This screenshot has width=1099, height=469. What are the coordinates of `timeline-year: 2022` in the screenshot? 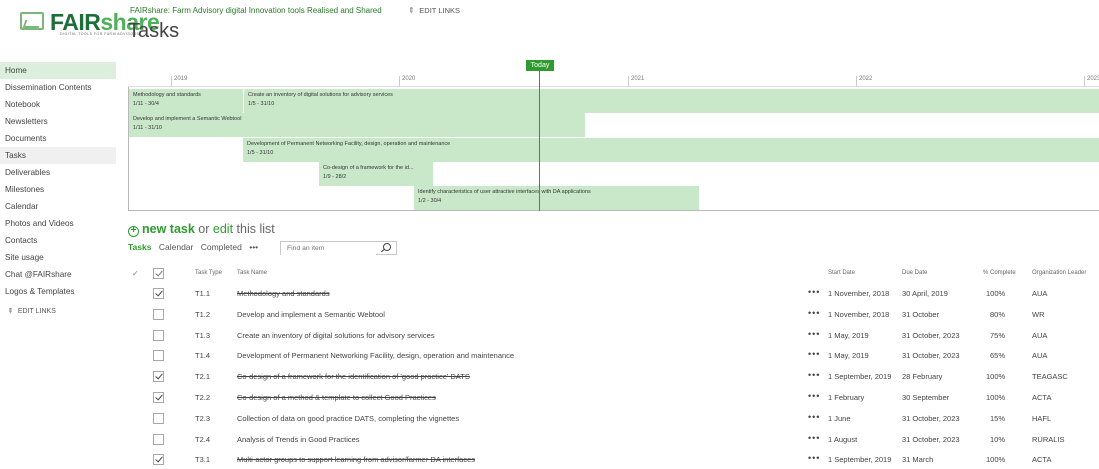 It's located at (864, 81).